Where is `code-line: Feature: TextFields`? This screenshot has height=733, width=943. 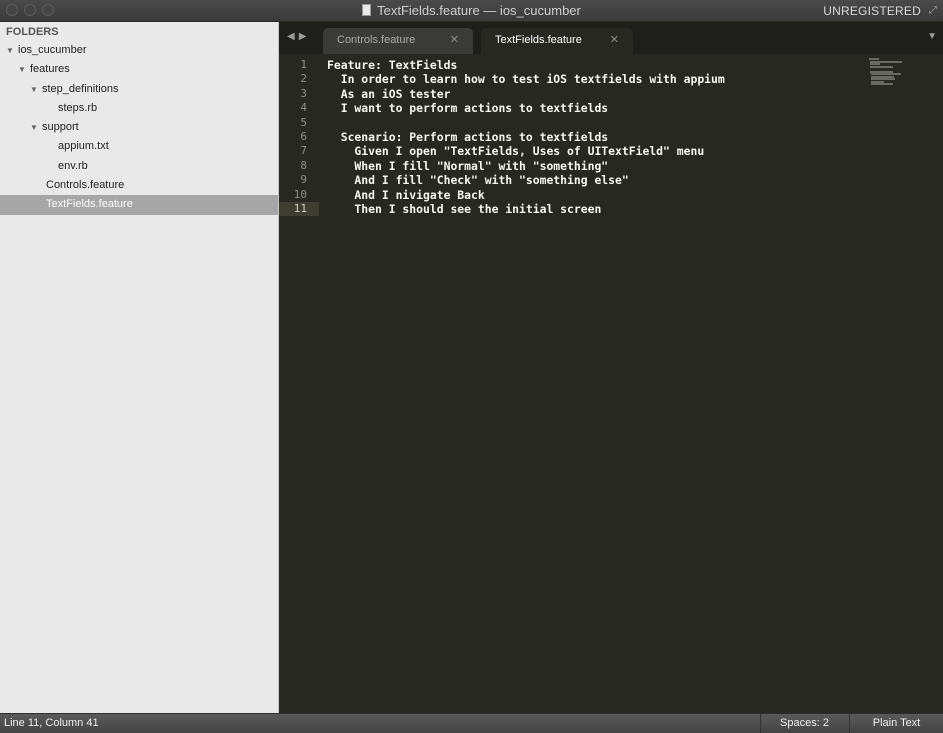 code-line: Feature: TextFields is located at coordinates (597, 65).